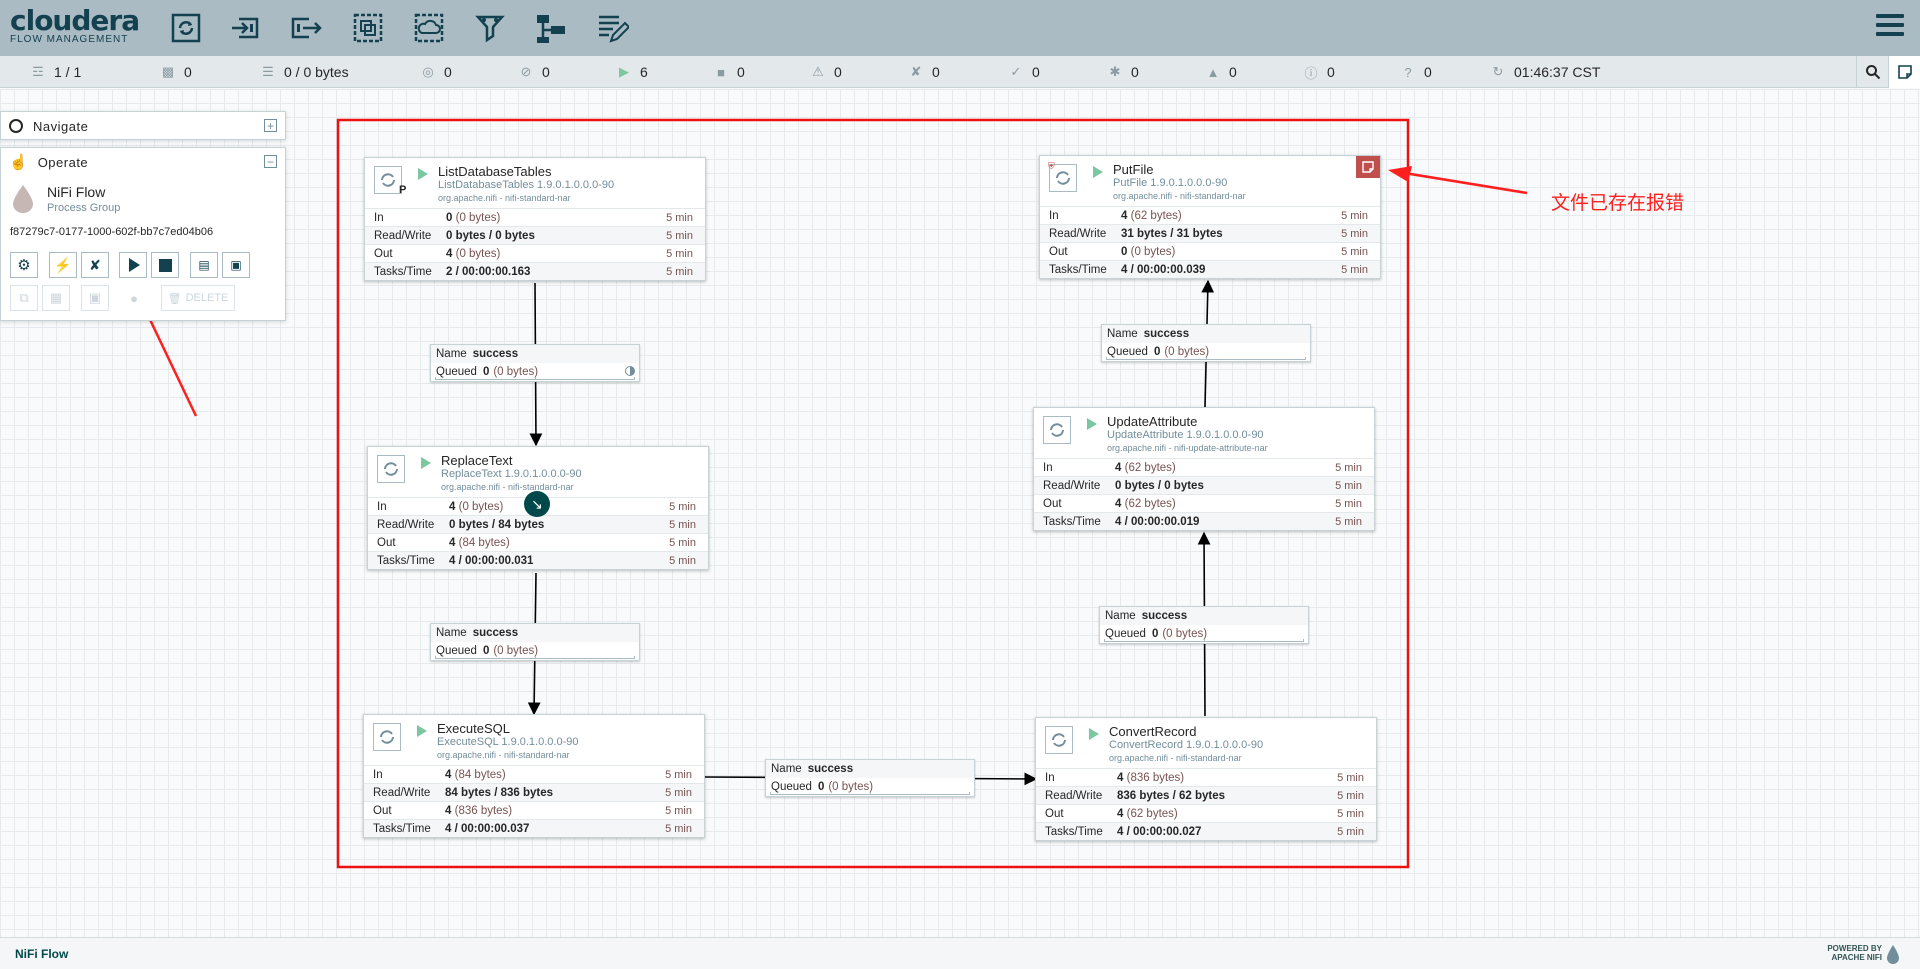  Describe the element at coordinates (484, 542) in the screenshot. I see `out-size: (84 bytes)` at that location.